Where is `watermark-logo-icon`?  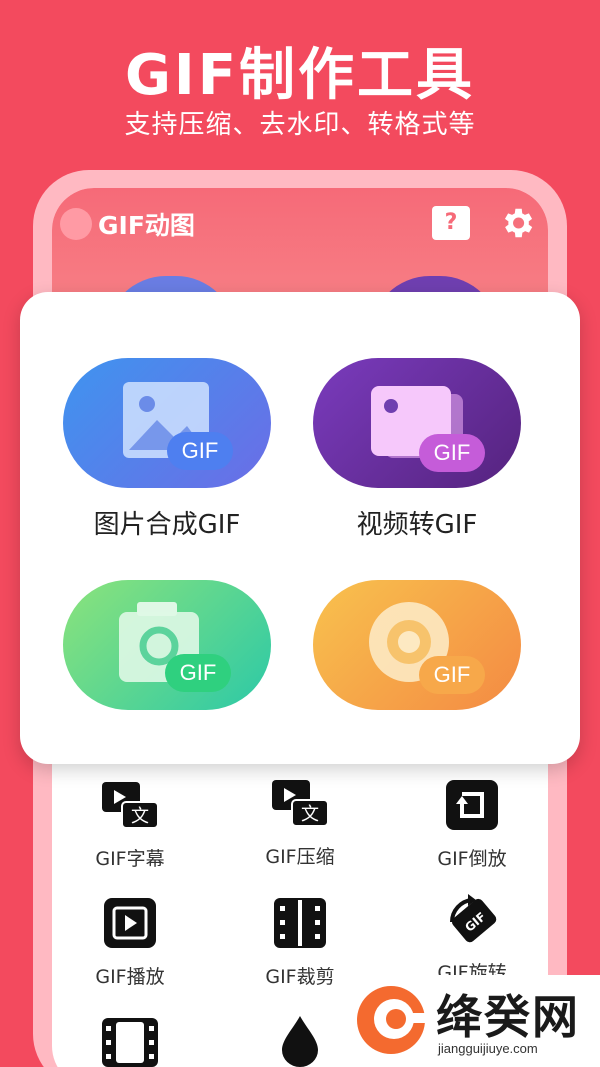 watermark-logo-icon is located at coordinates (392, 1020).